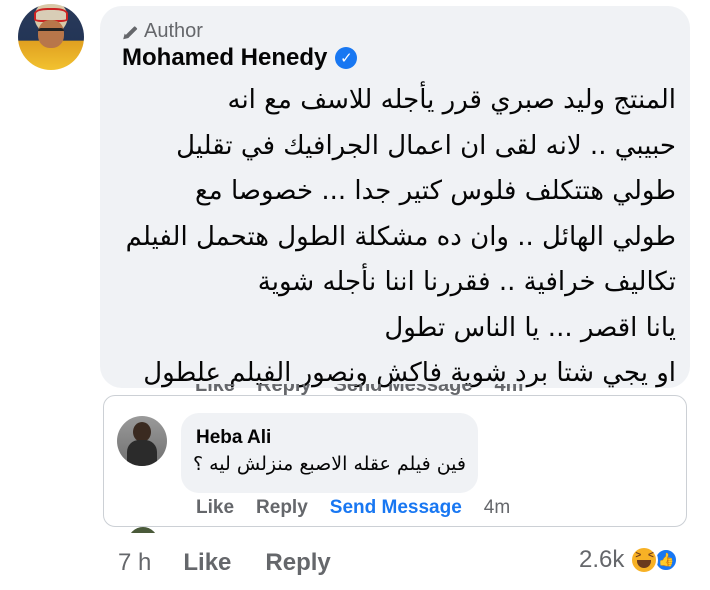 The width and height of the screenshot is (710, 590). I want to click on comment-author-row: Mohamed Henedy ✓, so click(240, 58).